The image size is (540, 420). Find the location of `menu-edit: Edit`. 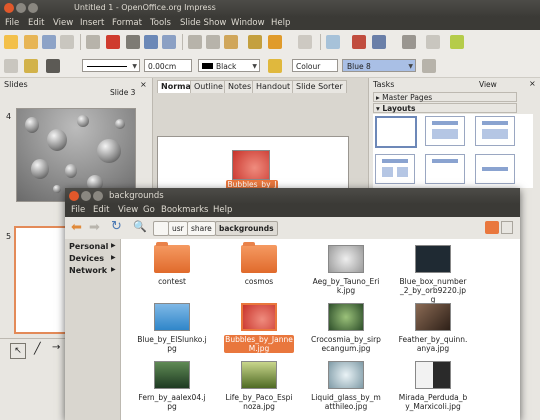

menu-edit: Edit is located at coordinates (36, 23).